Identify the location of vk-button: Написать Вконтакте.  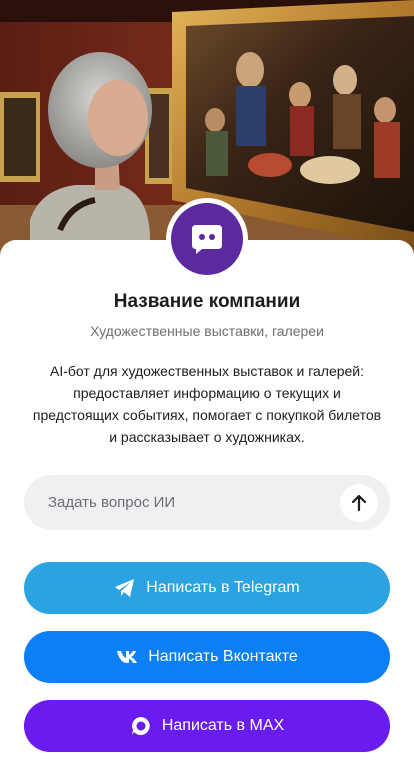
(207, 657).